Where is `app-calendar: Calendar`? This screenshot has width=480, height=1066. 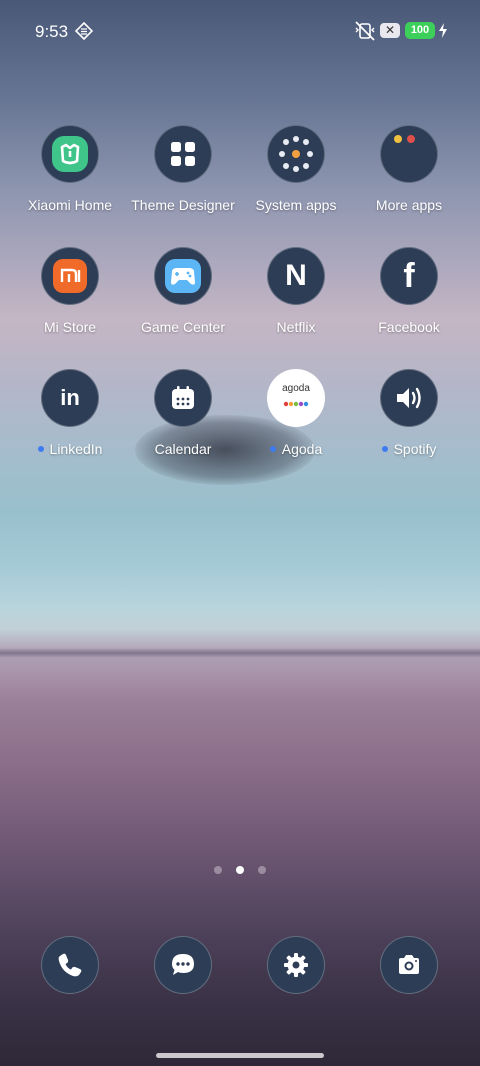
app-calendar: Calendar is located at coordinates (183, 413).